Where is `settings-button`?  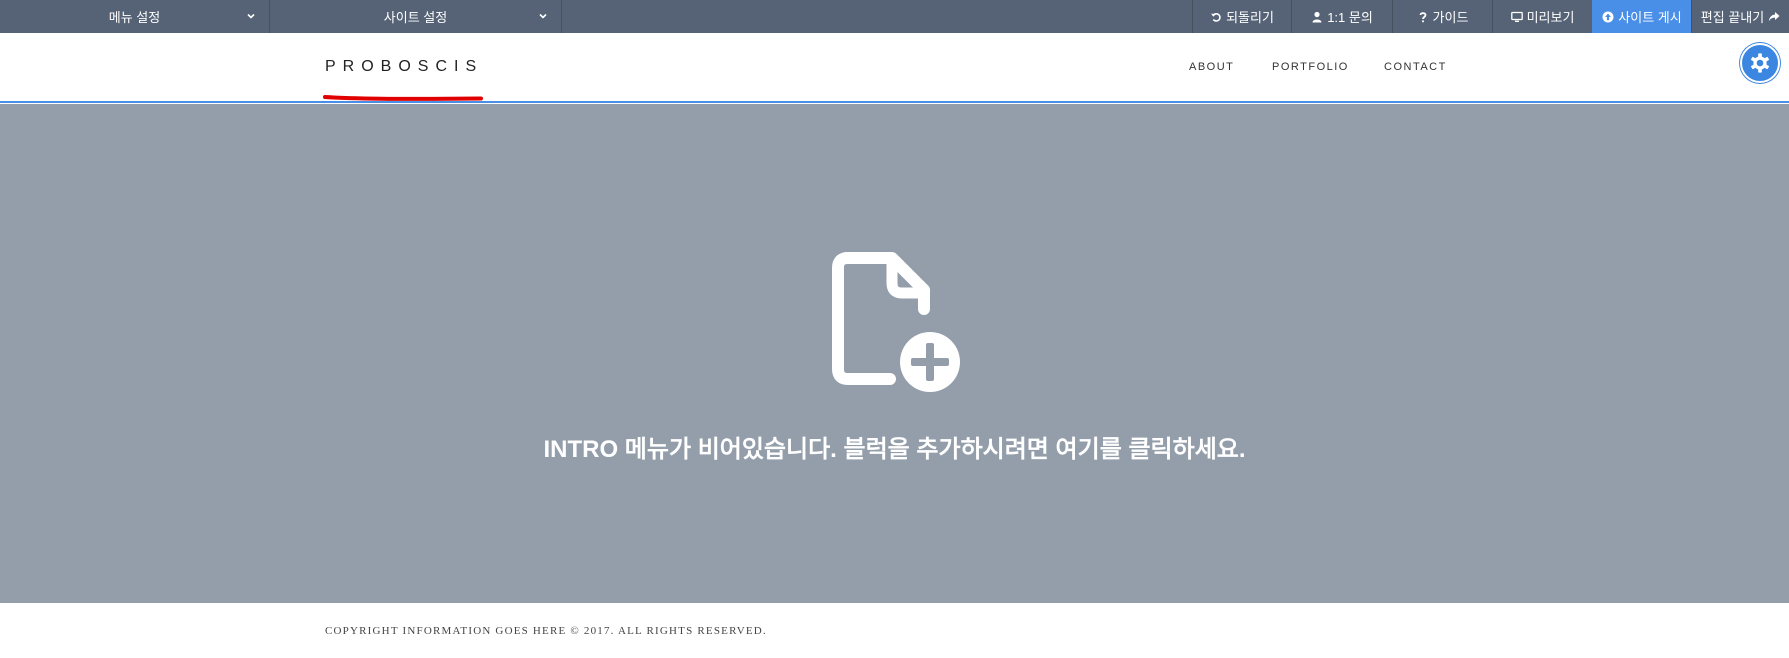 settings-button is located at coordinates (1760, 63).